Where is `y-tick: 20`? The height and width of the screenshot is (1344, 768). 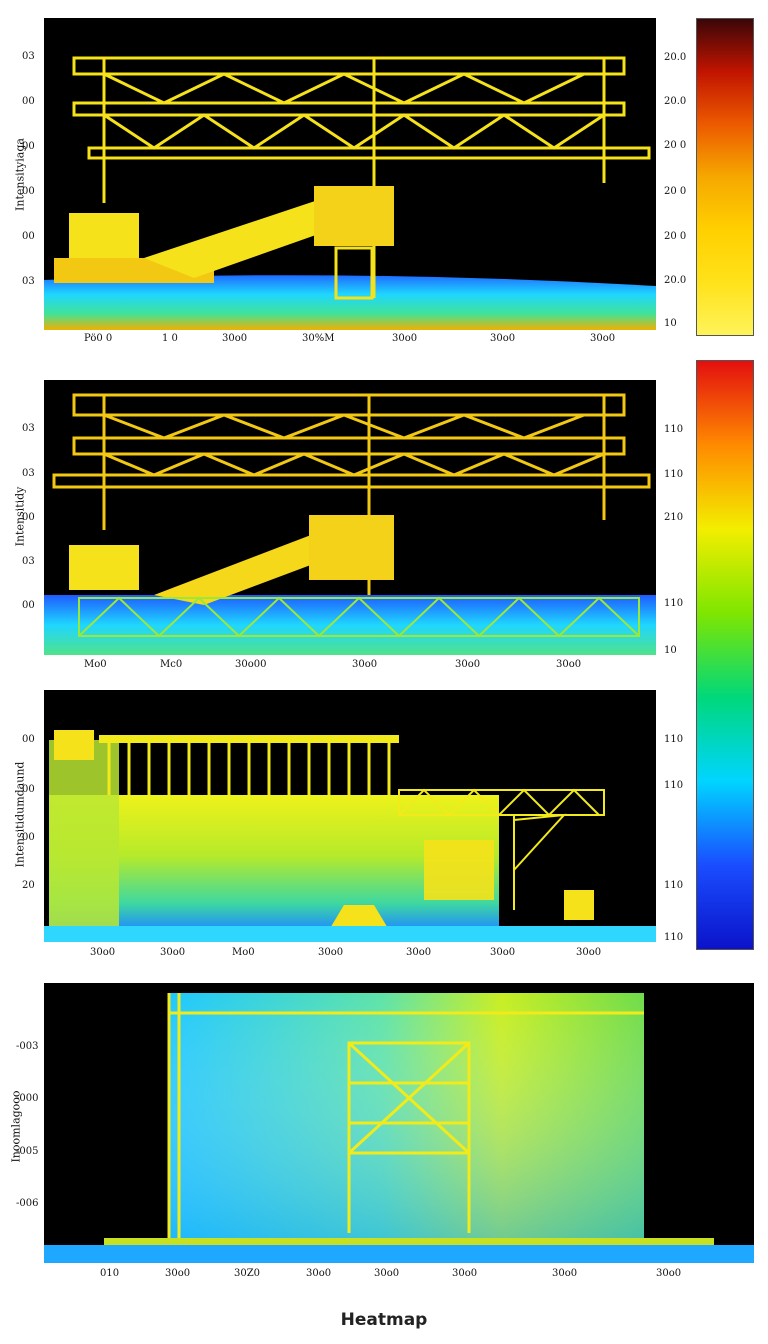
y-tick: 20 is located at coordinates (28, 885).